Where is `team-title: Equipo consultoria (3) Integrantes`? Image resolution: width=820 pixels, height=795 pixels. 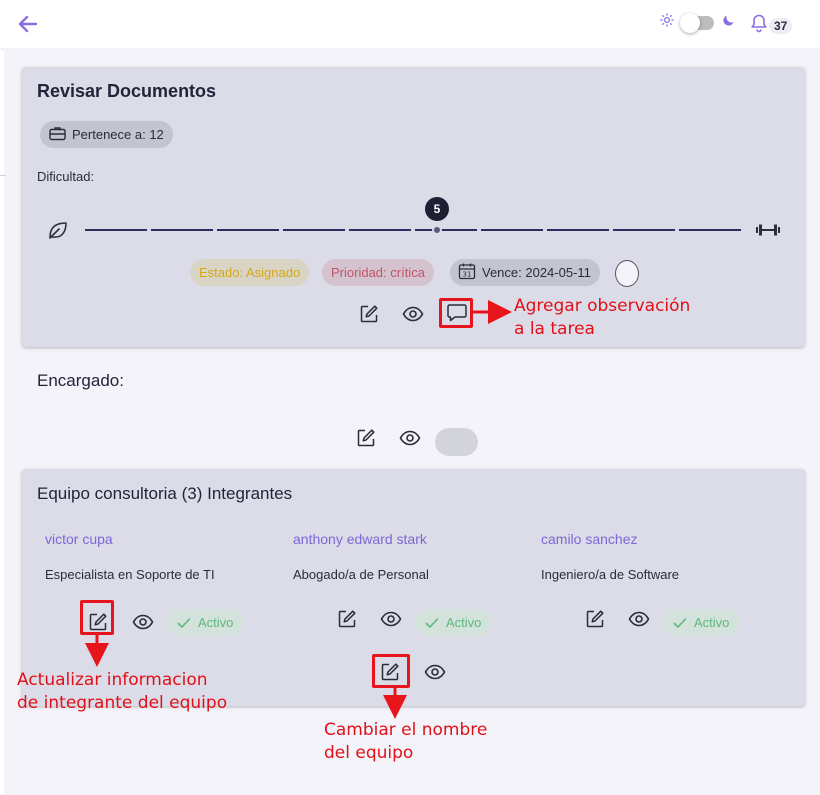
team-title: Equipo consultoria (3) Integrantes is located at coordinates (165, 493).